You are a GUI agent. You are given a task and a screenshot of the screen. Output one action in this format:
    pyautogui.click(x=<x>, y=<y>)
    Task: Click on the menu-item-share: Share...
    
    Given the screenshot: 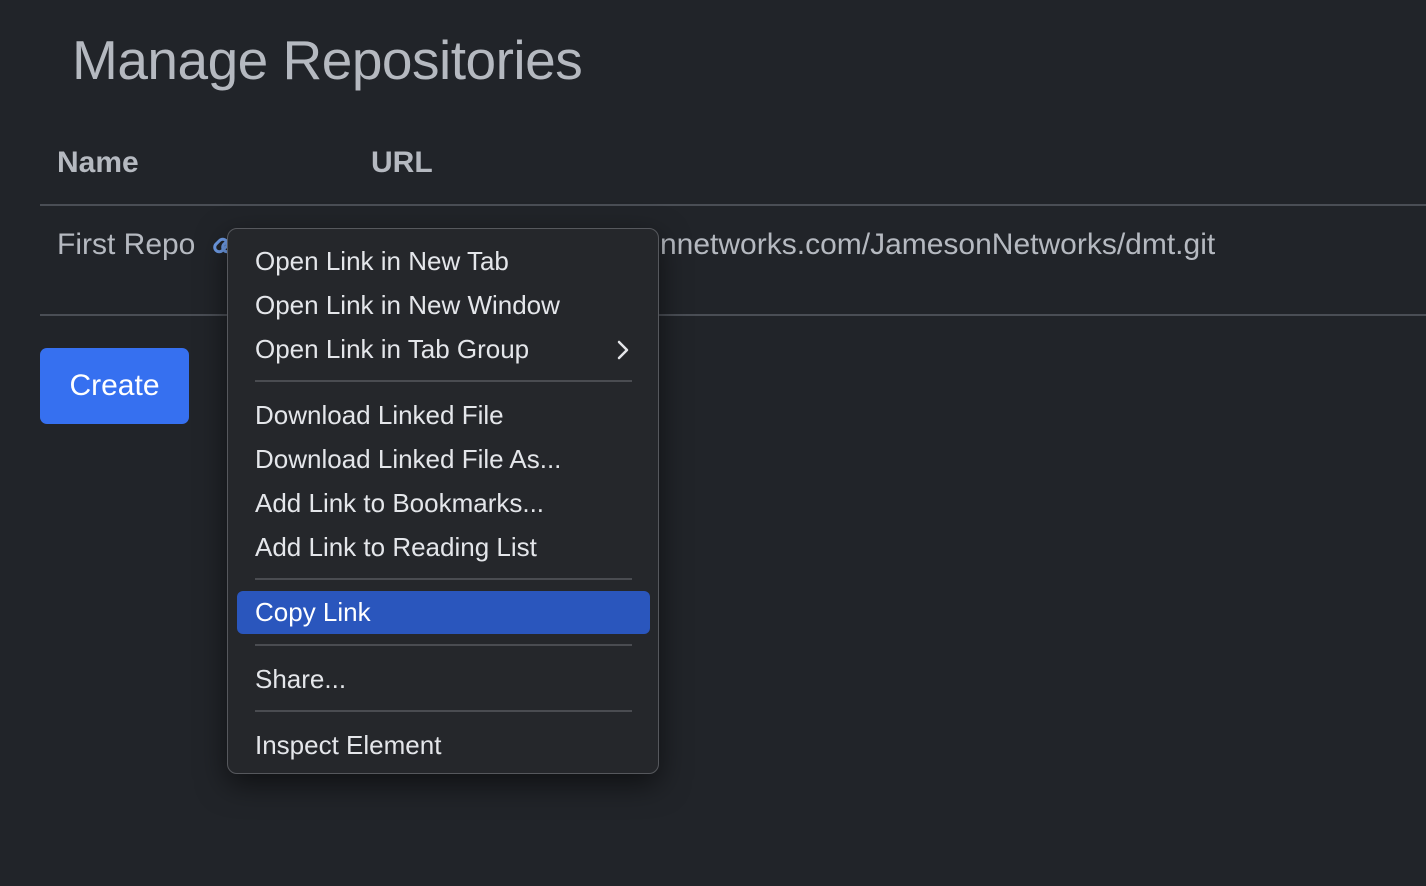 What is the action you would take?
    pyautogui.click(x=443, y=679)
    